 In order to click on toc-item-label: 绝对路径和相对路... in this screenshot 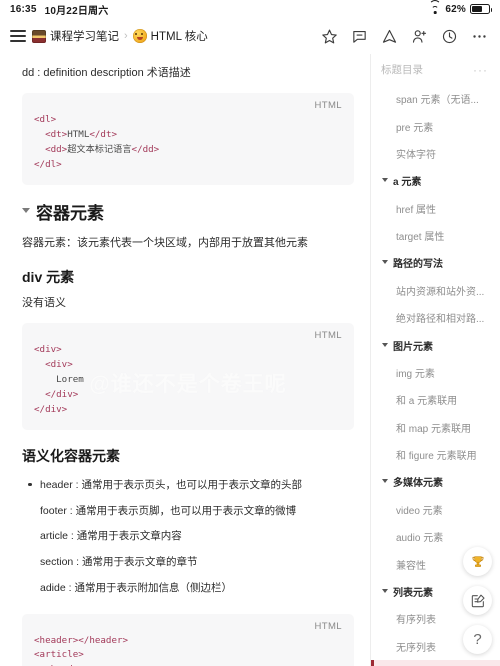, I will do `click(440, 320)`.